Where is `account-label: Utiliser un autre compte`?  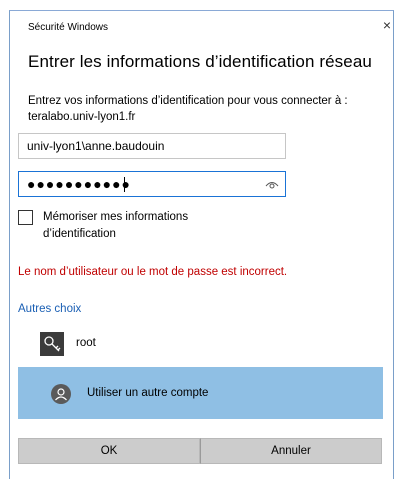
account-label: Utiliser un autre compte is located at coordinates (148, 393).